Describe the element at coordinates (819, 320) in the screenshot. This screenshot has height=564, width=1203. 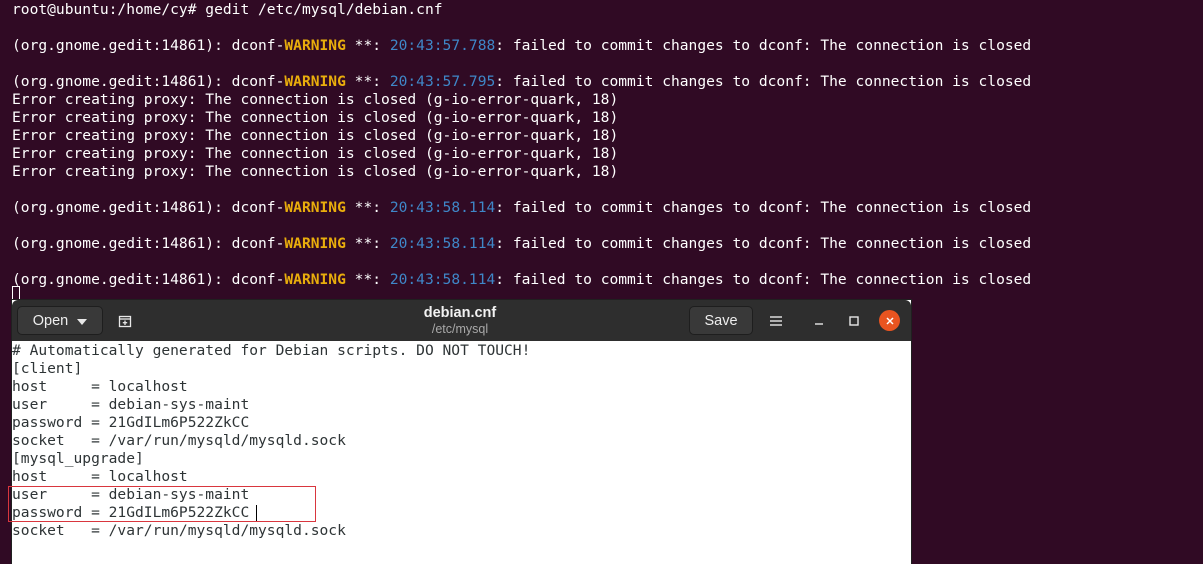
I see `minimize-button` at that location.